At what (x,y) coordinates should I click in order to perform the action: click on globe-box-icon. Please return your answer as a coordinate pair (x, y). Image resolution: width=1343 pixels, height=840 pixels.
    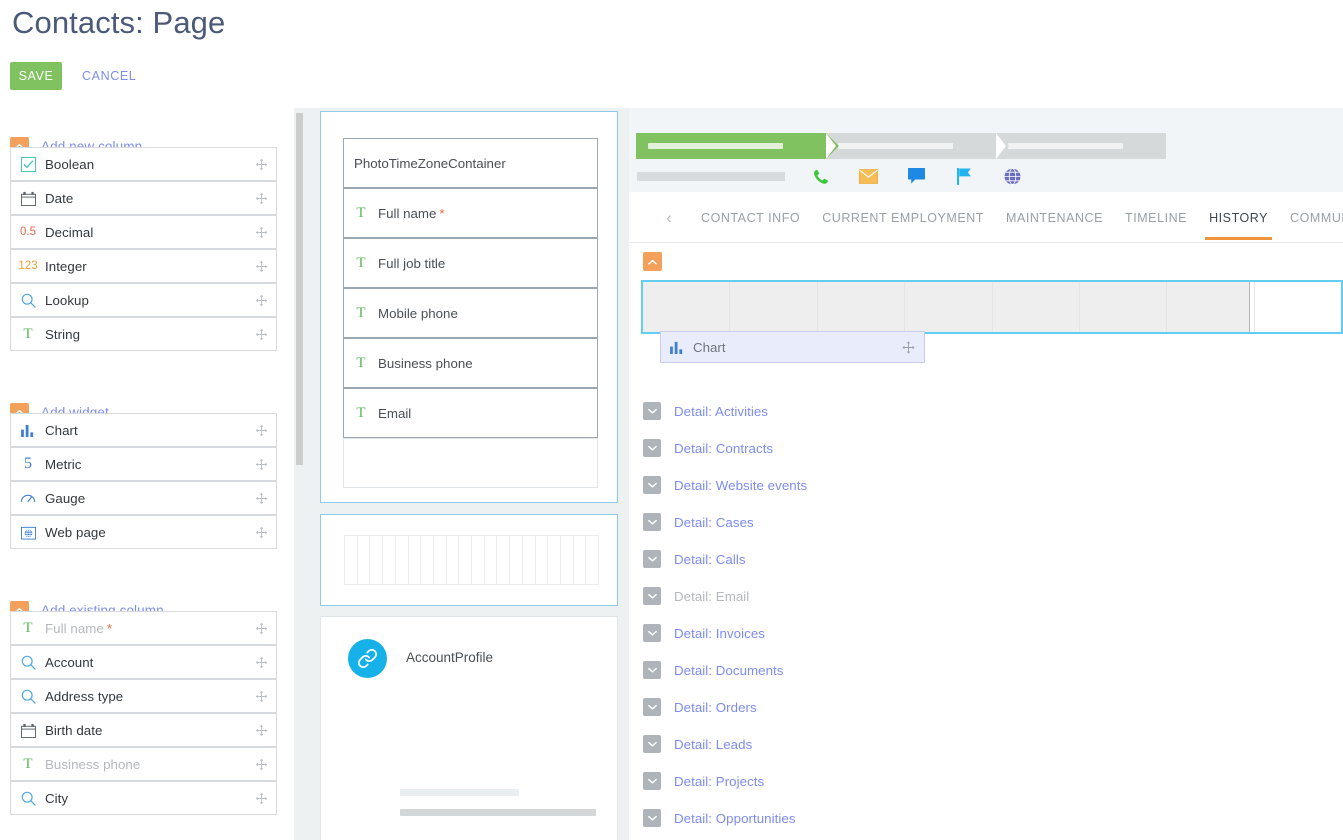
    Looking at the image, I should click on (28, 532).